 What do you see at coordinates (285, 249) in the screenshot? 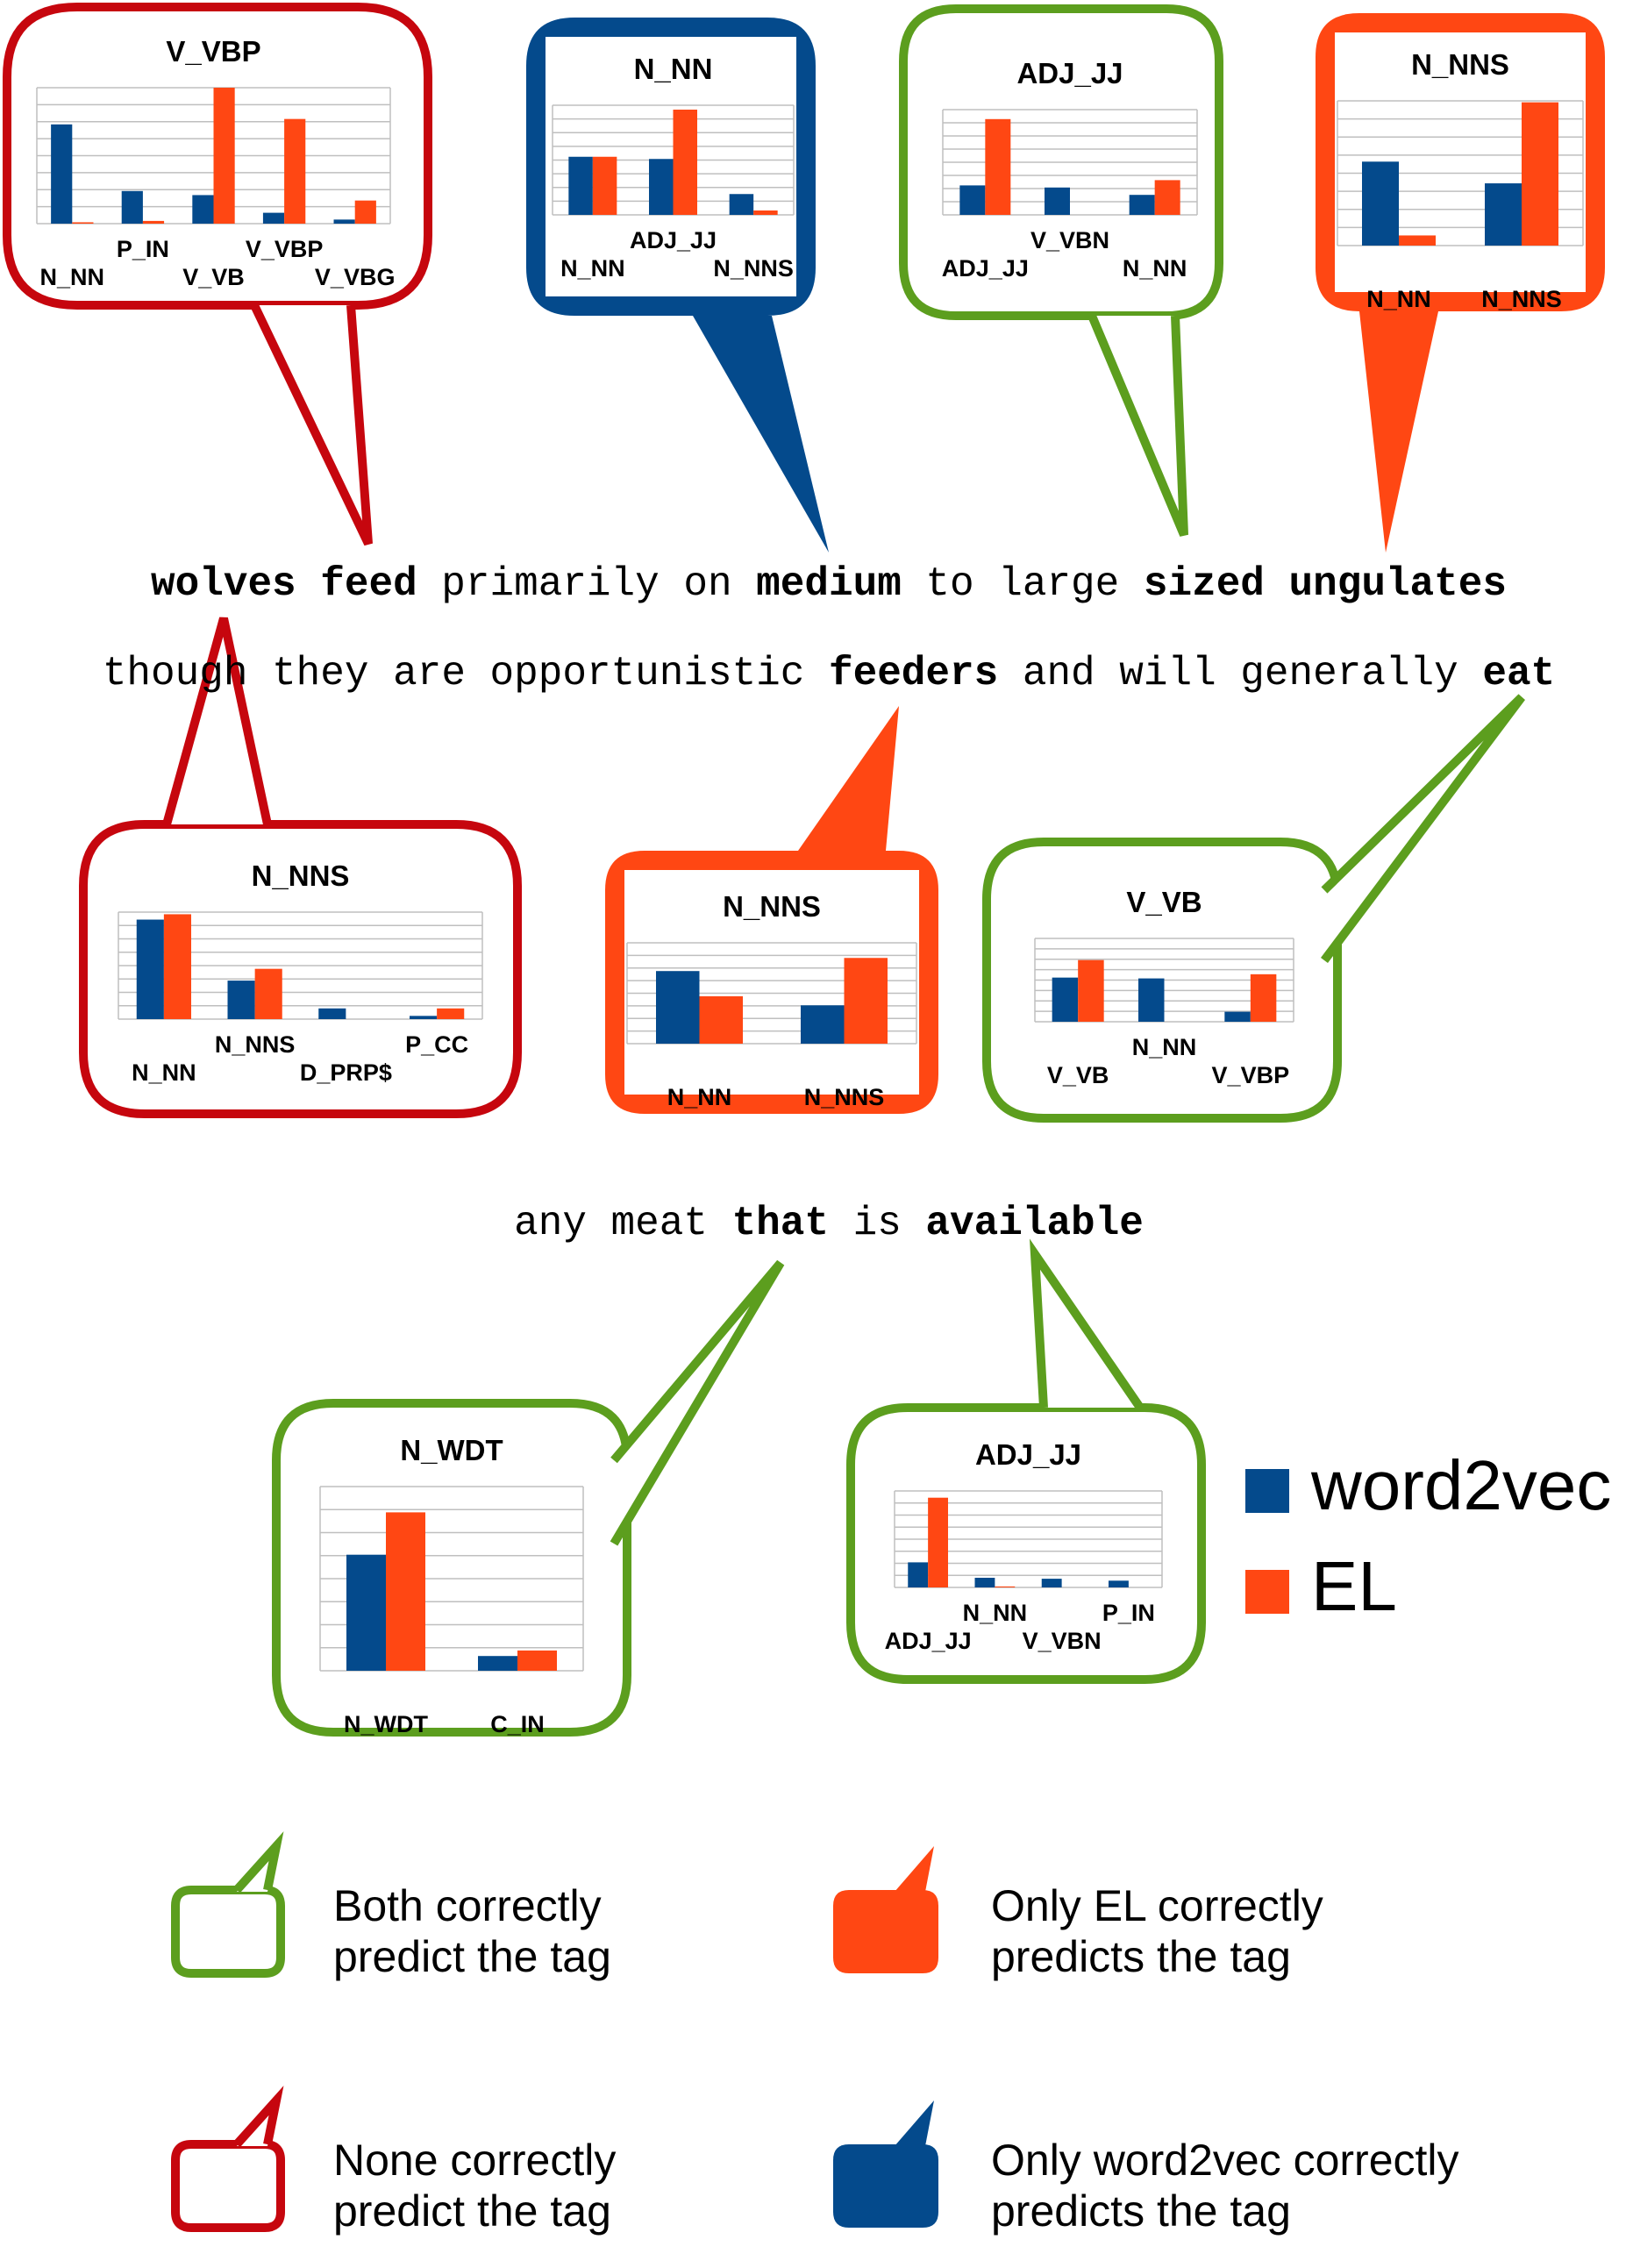
I see `tick-label: V_VBP` at bounding box center [285, 249].